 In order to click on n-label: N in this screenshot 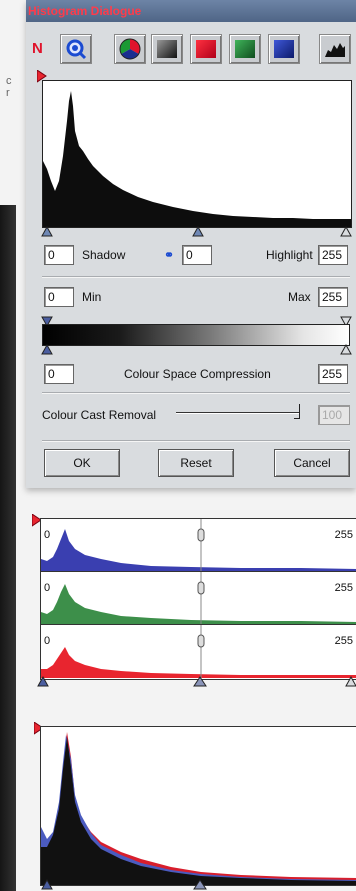, I will do `click(37, 55)`.